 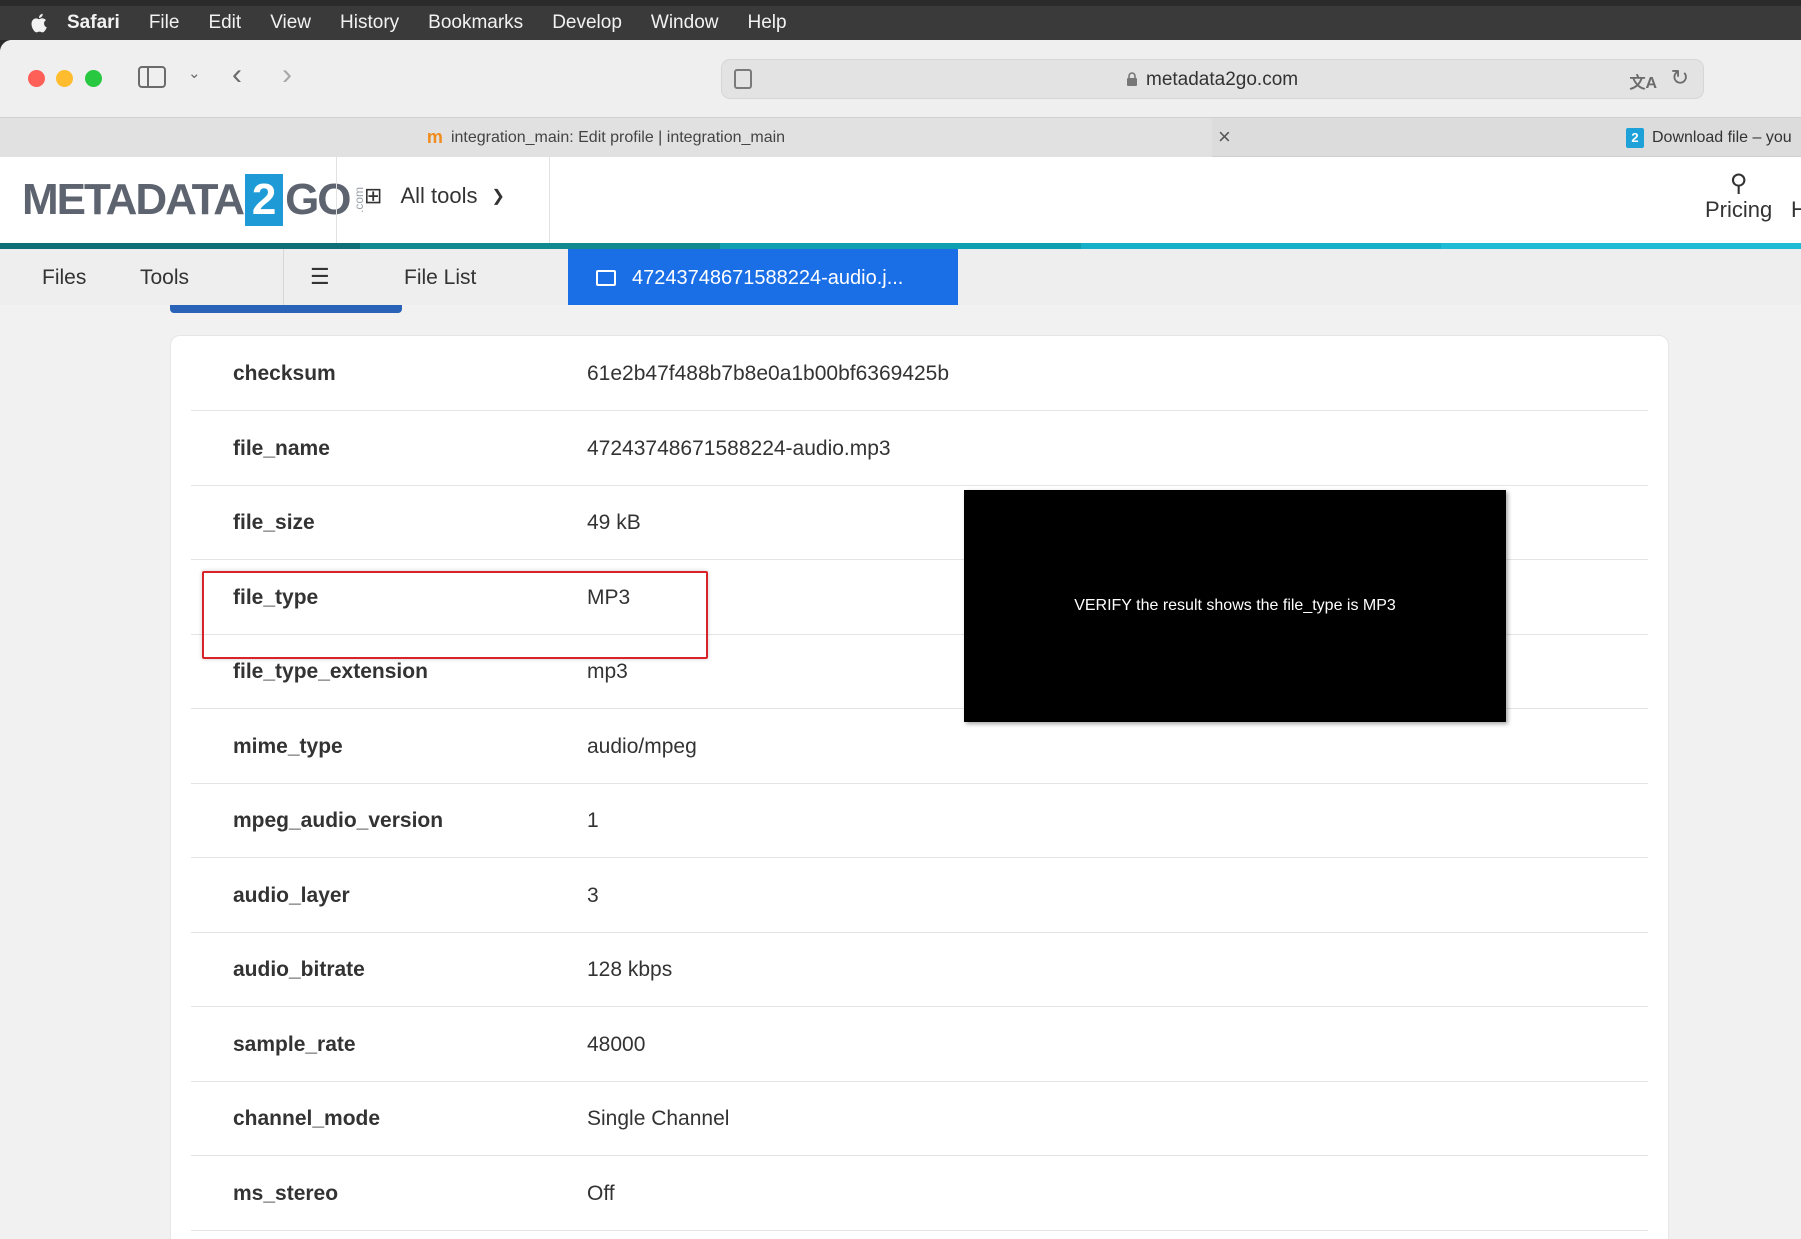 I want to click on metadata-key: audio_layer, so click(x=291, y=895).